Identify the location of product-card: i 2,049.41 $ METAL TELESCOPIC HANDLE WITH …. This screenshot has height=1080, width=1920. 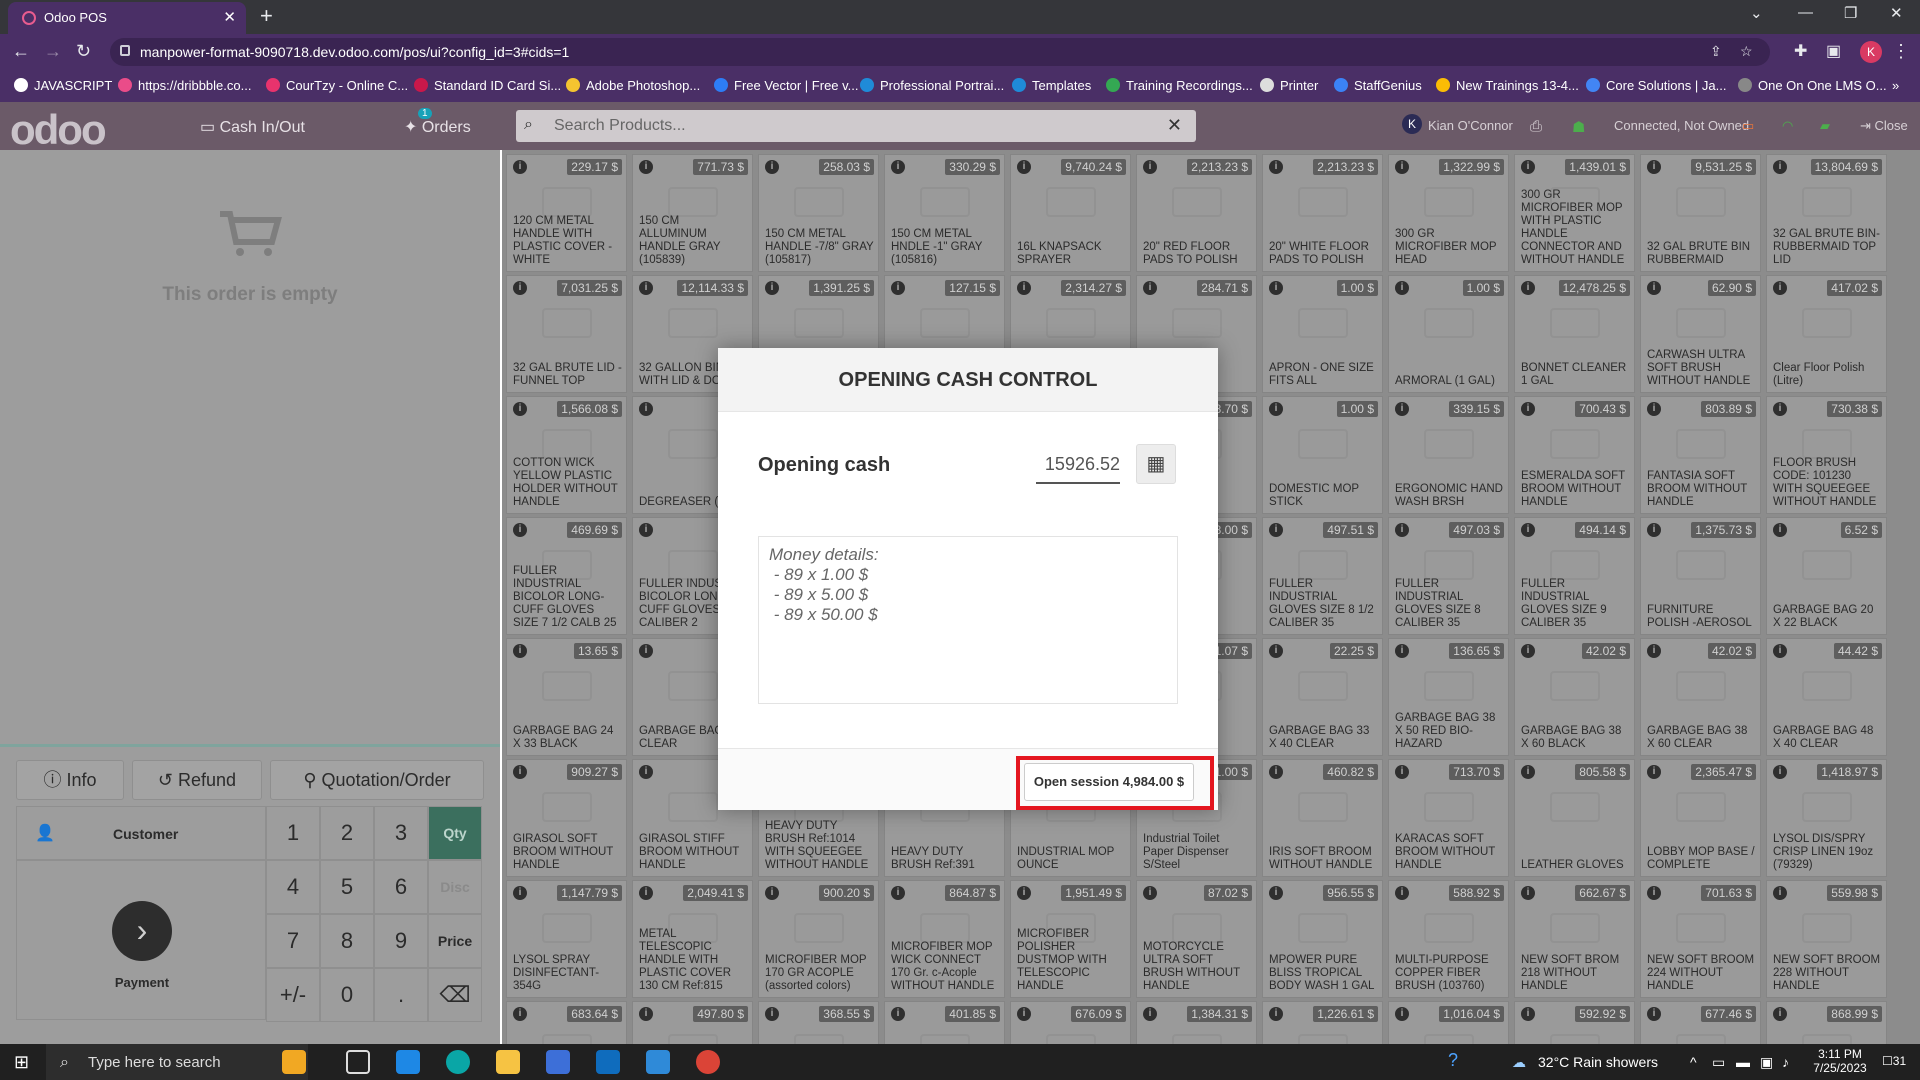
(692, 939).